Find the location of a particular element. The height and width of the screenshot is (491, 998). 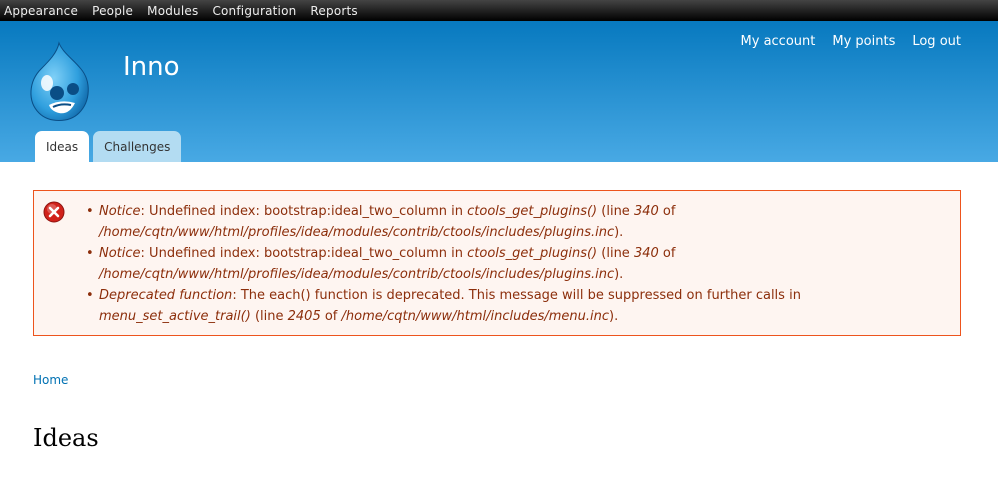

my-account-link: My account is located at coordinates (778, 41).